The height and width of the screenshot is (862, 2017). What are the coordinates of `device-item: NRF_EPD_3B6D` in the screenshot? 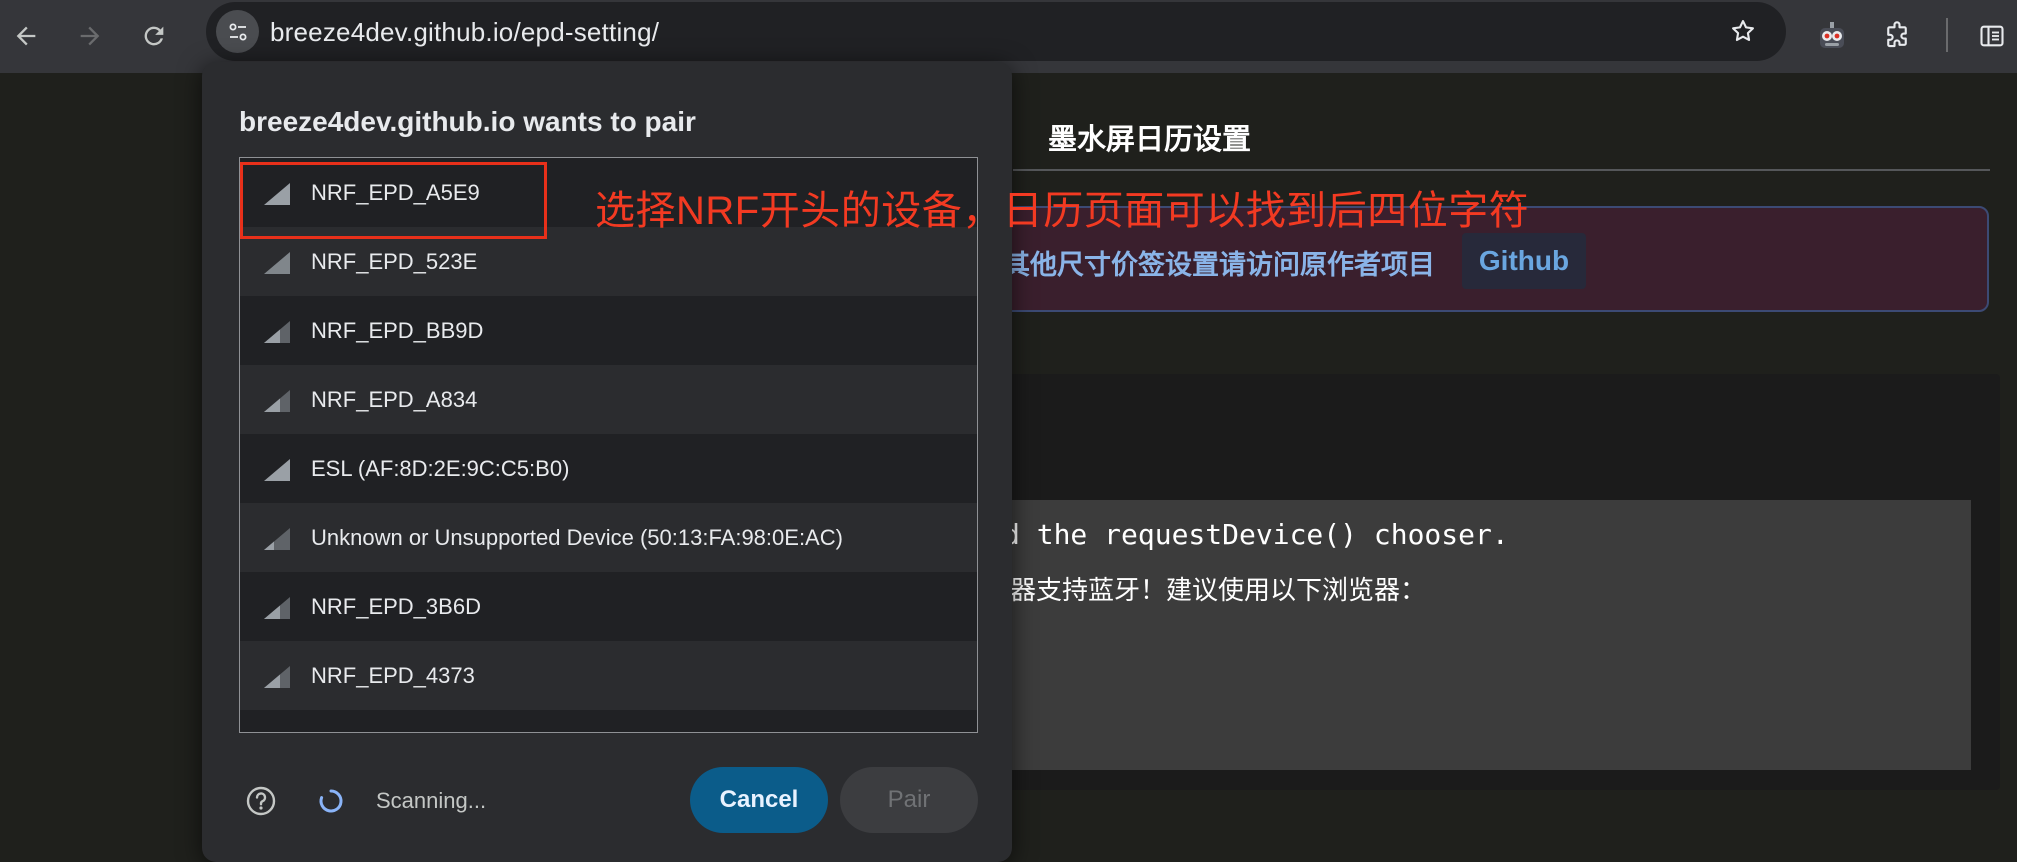 It's located at (608, 606).